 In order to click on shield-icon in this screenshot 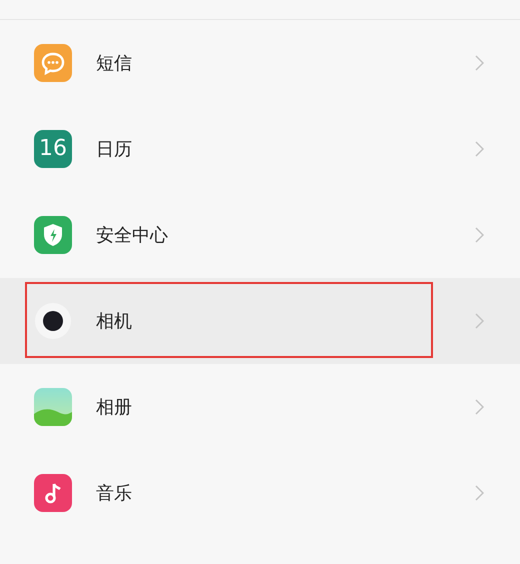, I will do `click(53, 235)`.